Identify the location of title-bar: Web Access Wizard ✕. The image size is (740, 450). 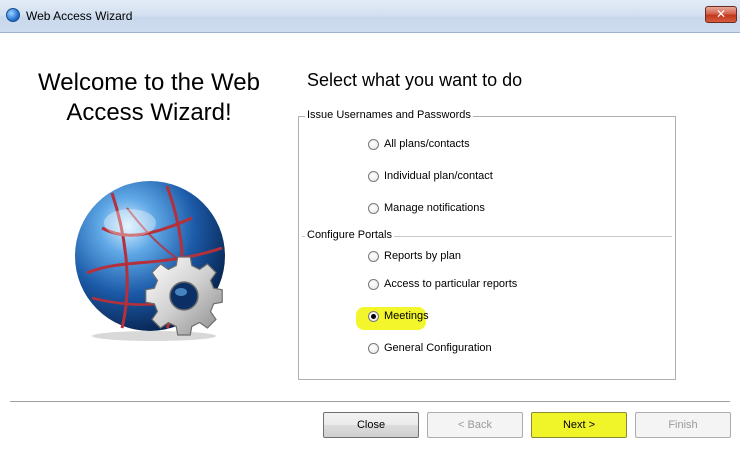
(370, 16).